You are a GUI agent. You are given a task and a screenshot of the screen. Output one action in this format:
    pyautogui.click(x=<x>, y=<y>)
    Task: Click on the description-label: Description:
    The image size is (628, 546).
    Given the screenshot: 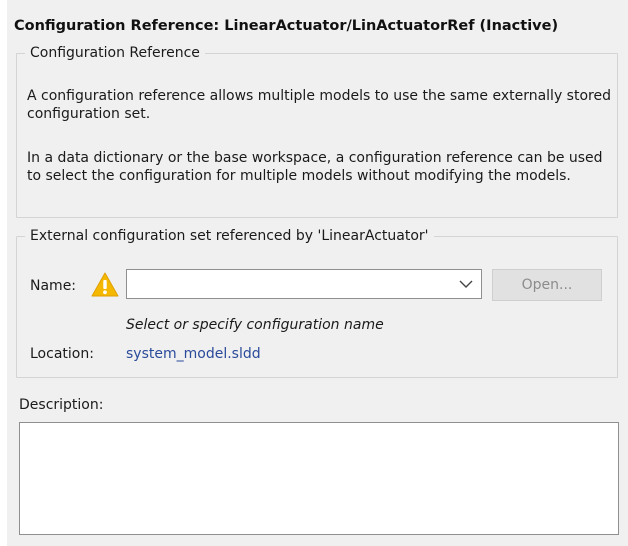 What is the action you would take?
    pyautogui.click(x=61, y=405)
    